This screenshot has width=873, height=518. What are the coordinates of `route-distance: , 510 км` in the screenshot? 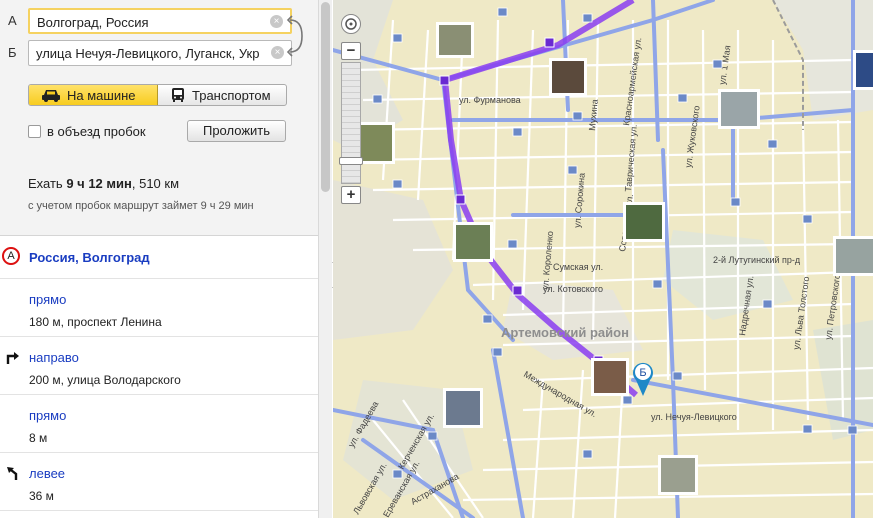 It's located at (155, 183).